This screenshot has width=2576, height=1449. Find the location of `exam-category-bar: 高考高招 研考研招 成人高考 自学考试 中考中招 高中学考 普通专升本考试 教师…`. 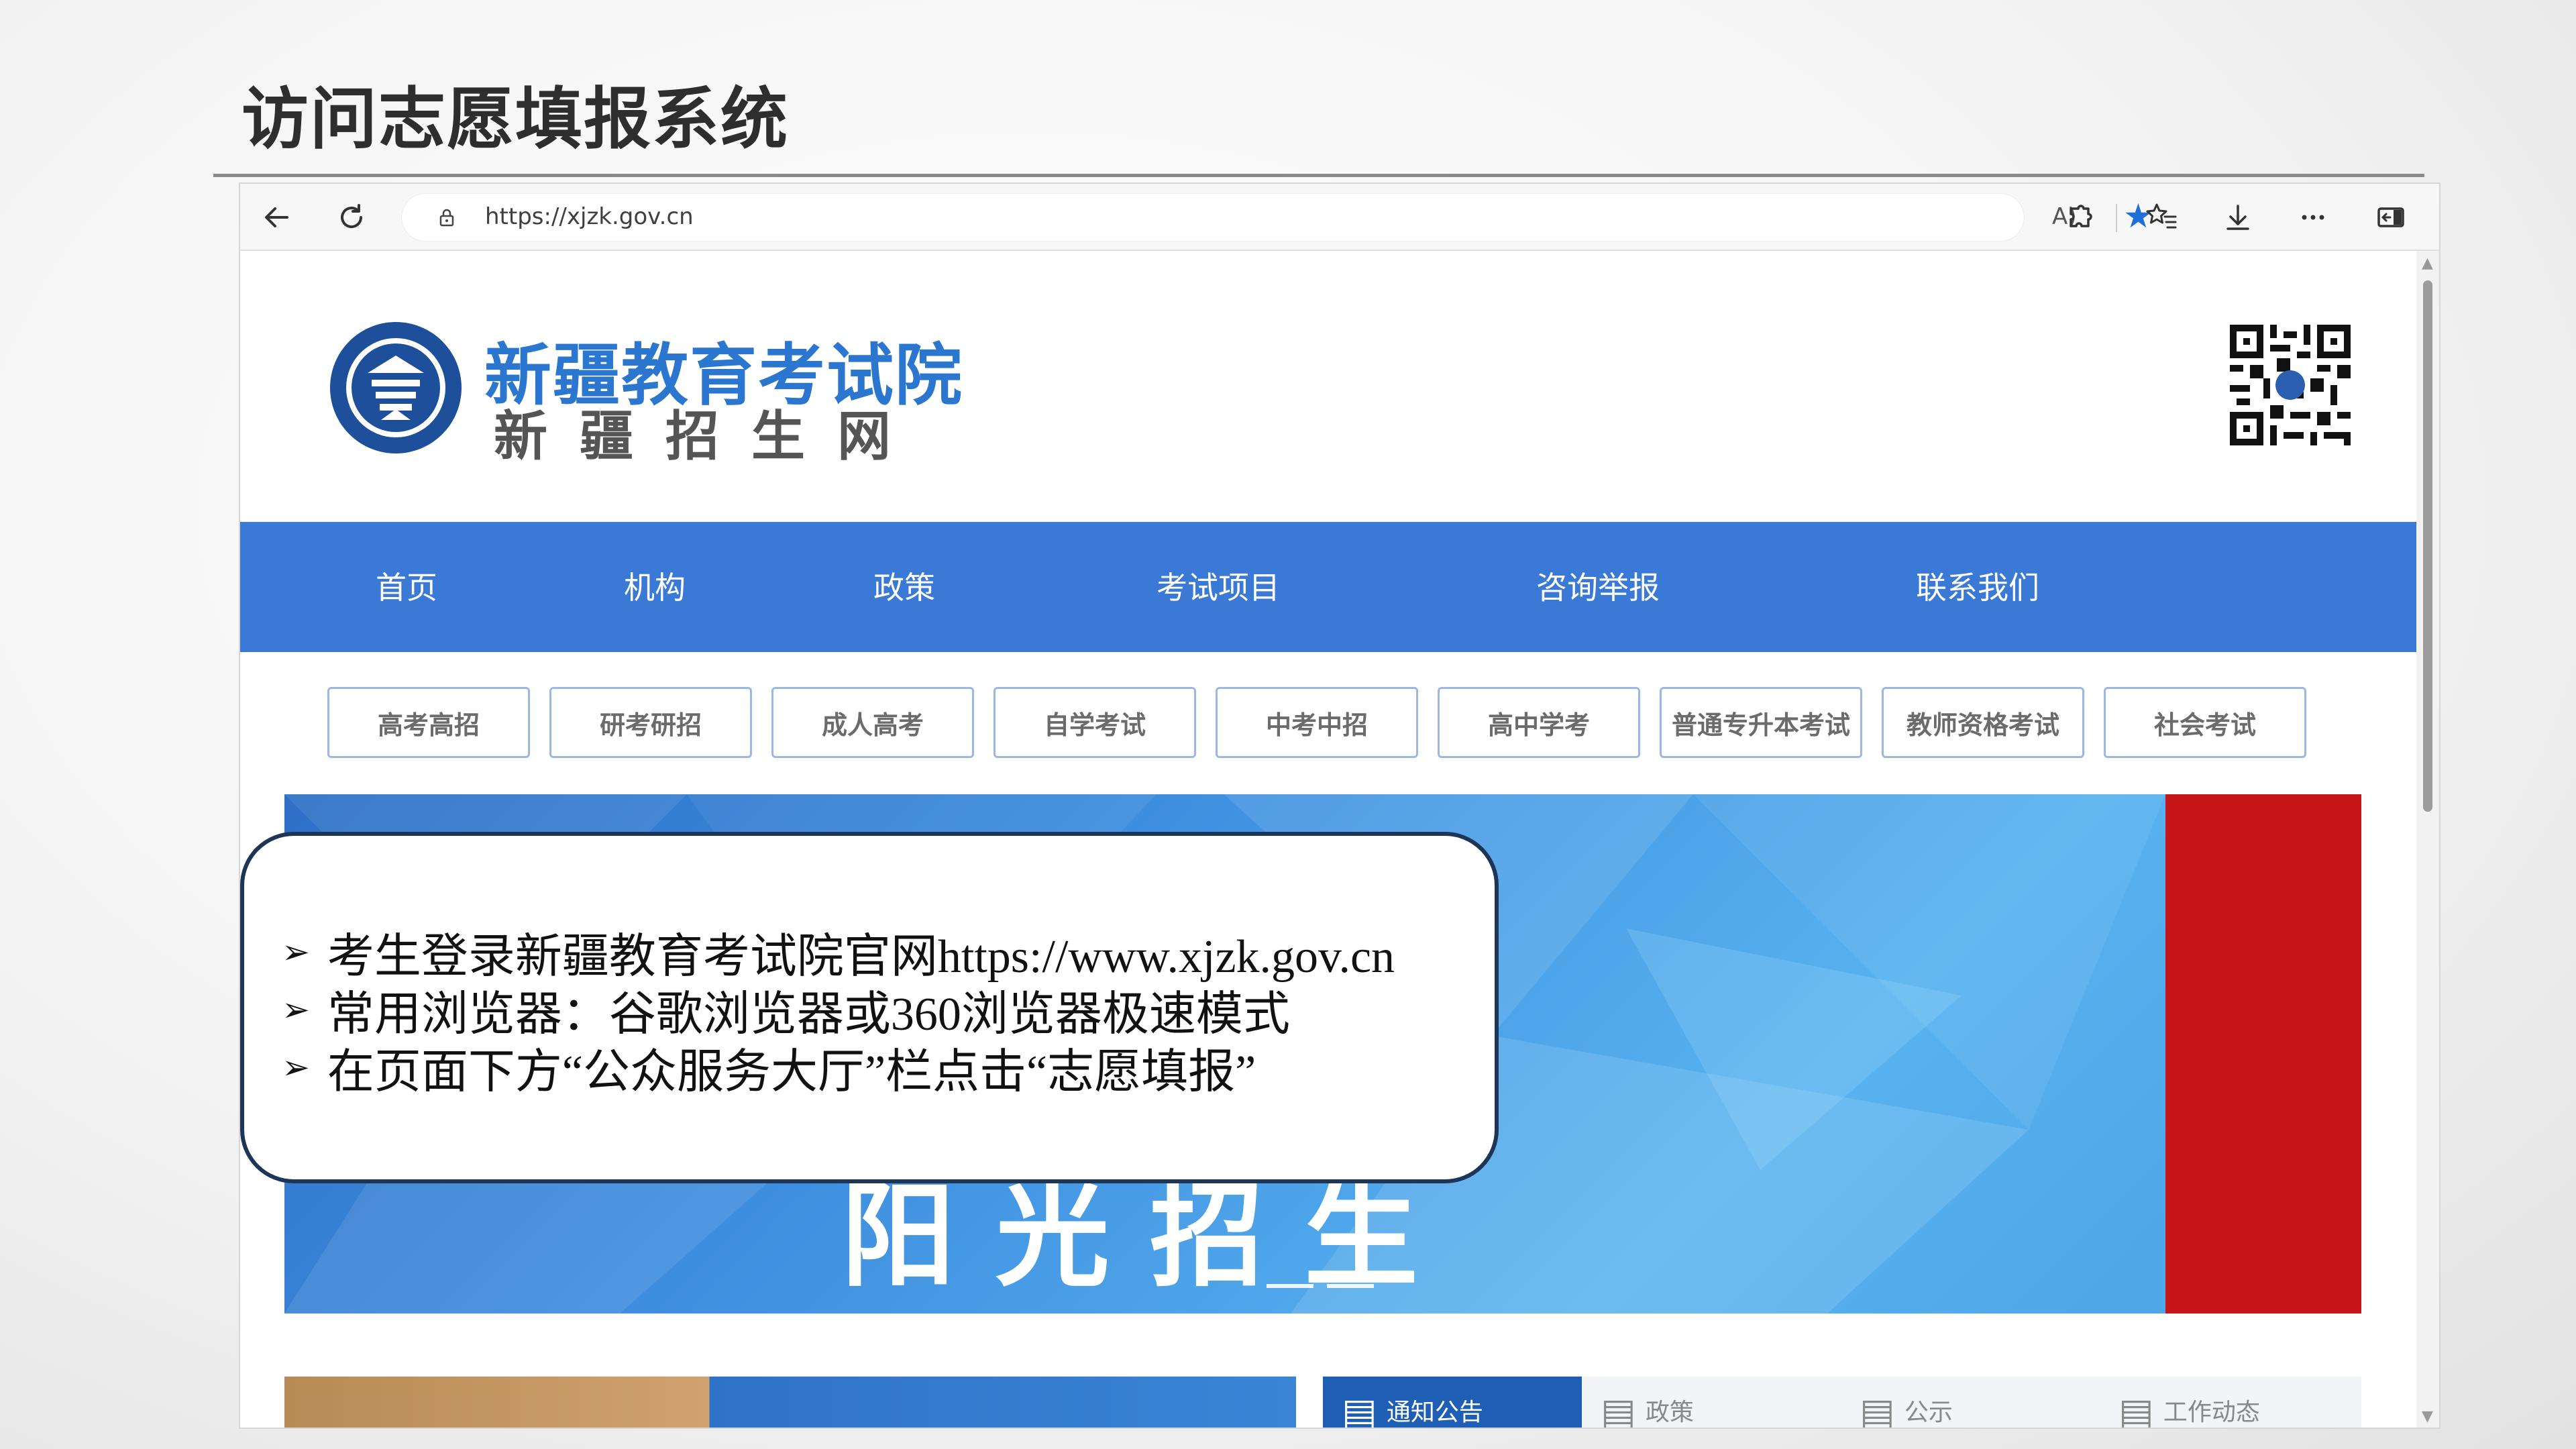

exam-category-bar: 高考高招 研考研招 成人高考 自学考试 中考中招 高中学考 普通专升本考试 教师… is located at coordinates (1329, 724).